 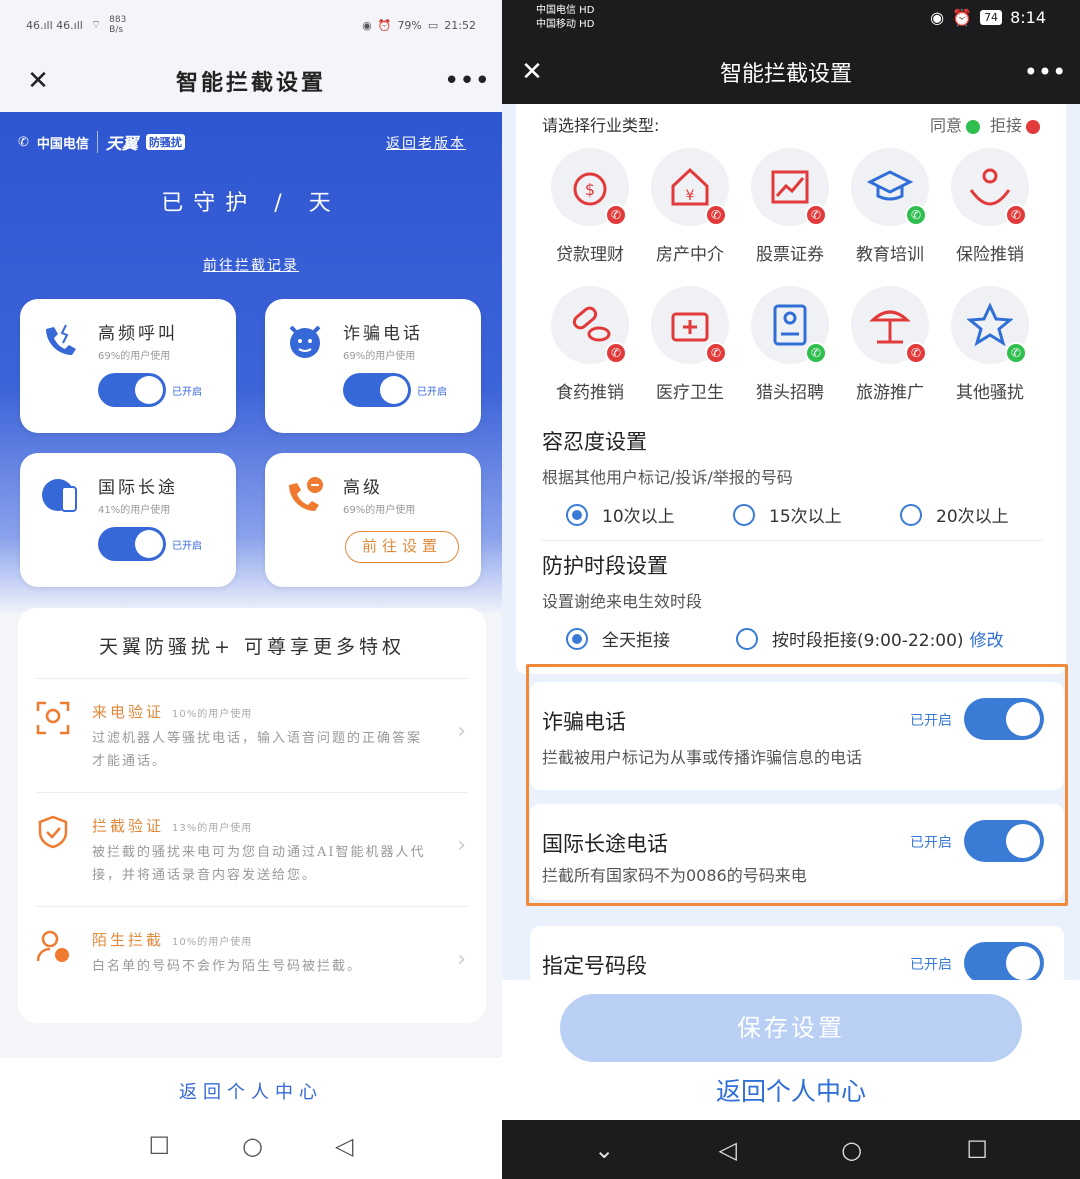 What do you see at coordinates (212, 942) in the screenshot?
I see `privilege-usage: 10%的用户使用` at bounding box center [212, 942].